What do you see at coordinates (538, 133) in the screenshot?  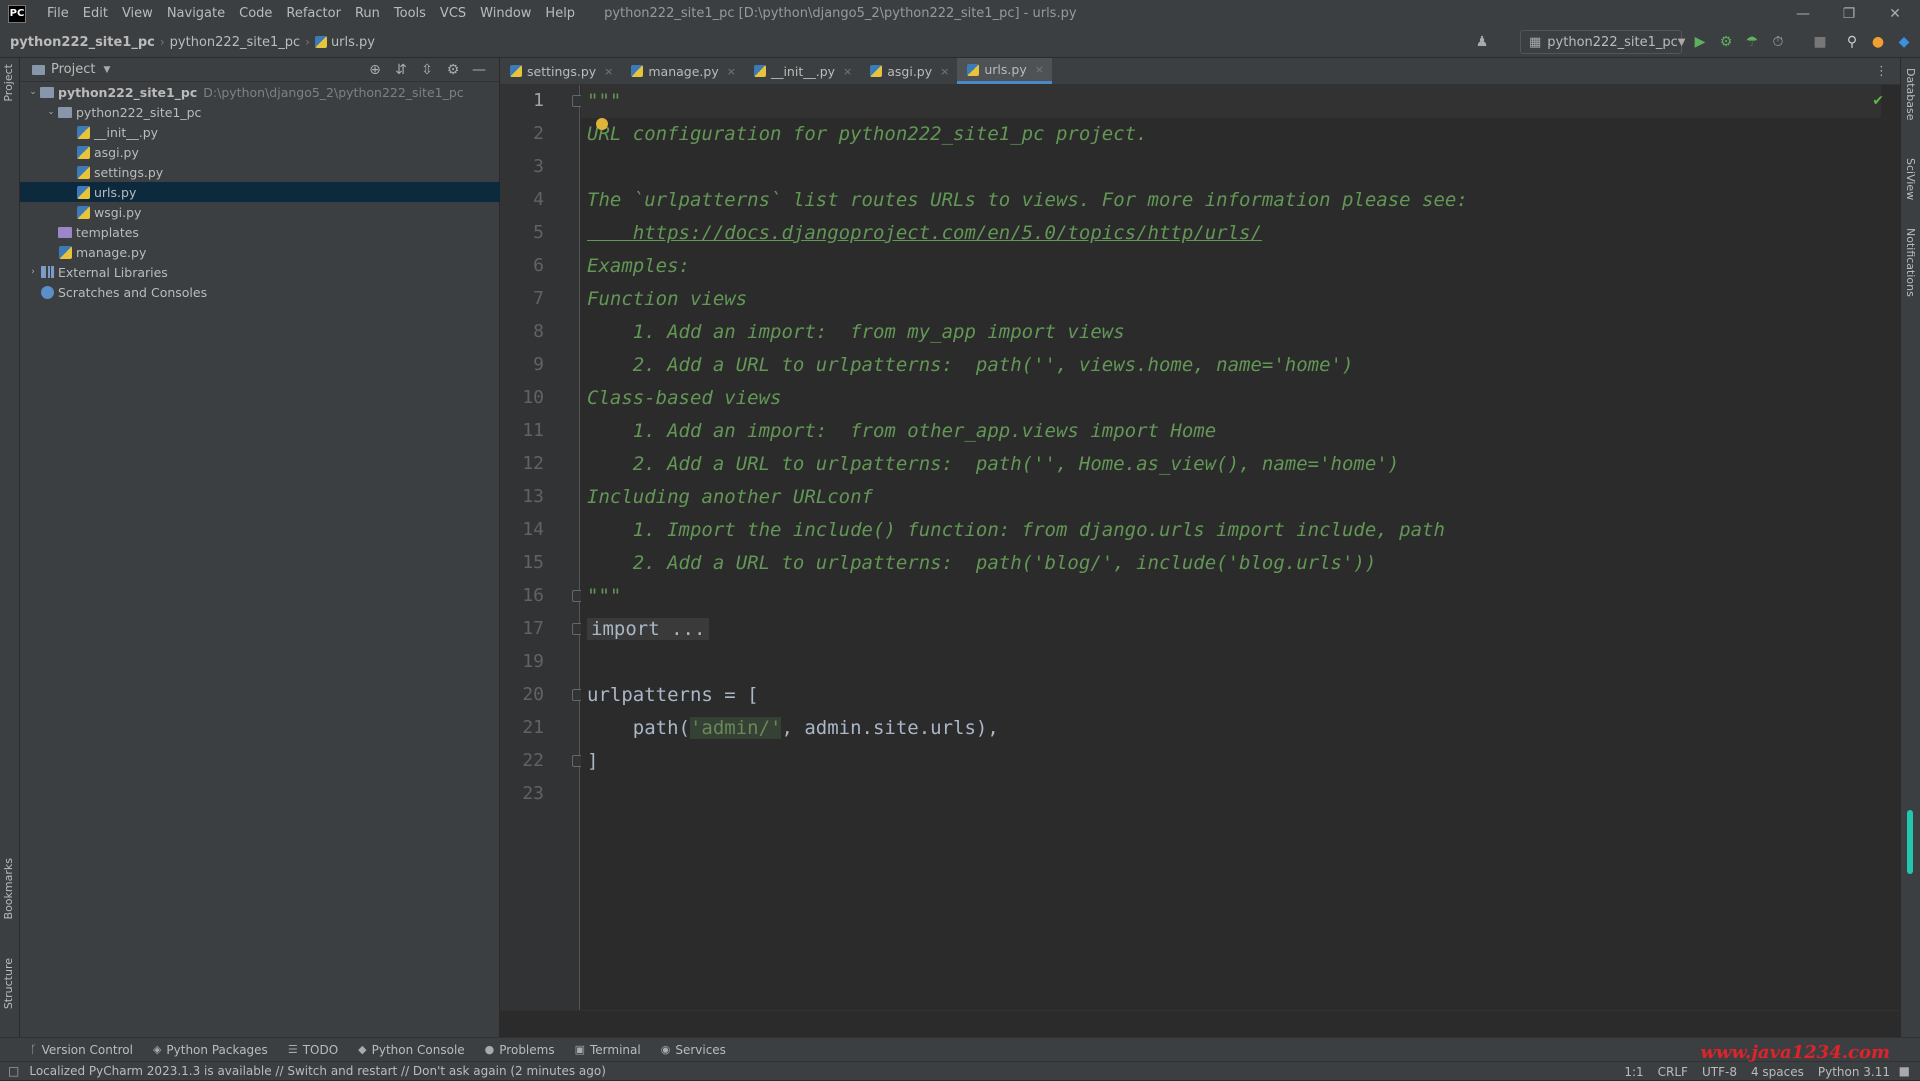 I see `line-number: 2` at bounding box center [538, 133].